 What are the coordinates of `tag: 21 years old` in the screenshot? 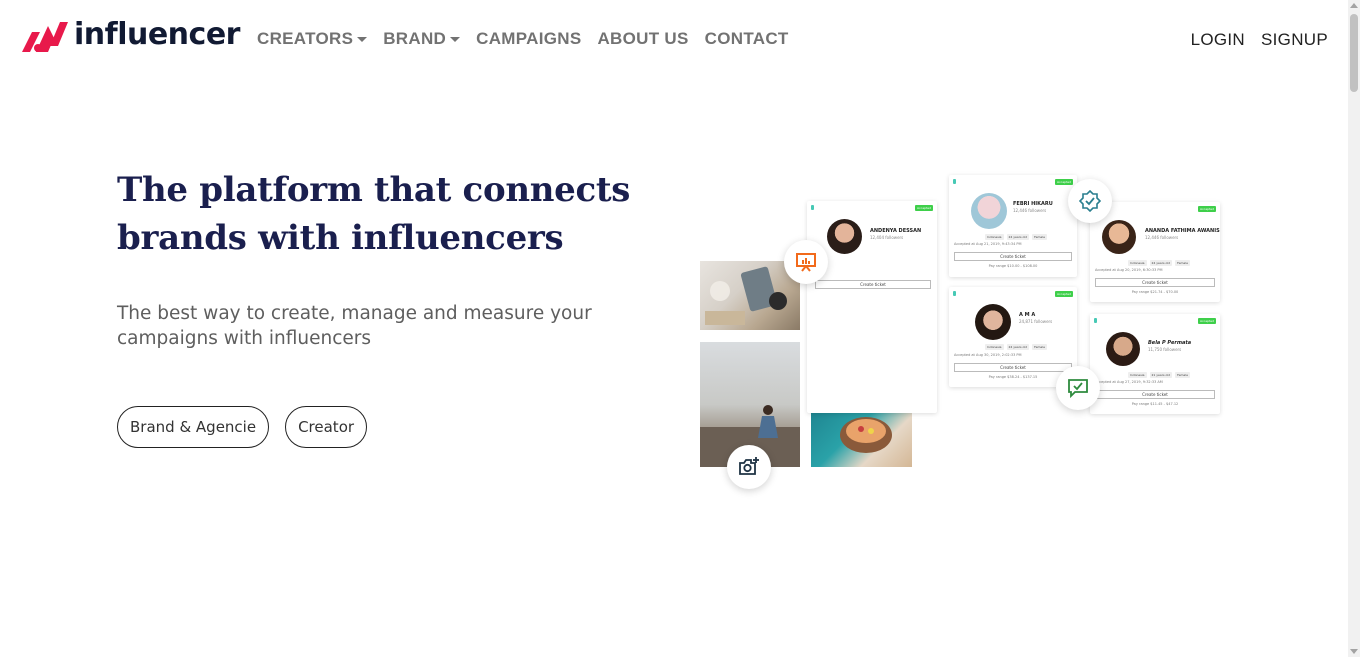 It's located at (1161, 375).